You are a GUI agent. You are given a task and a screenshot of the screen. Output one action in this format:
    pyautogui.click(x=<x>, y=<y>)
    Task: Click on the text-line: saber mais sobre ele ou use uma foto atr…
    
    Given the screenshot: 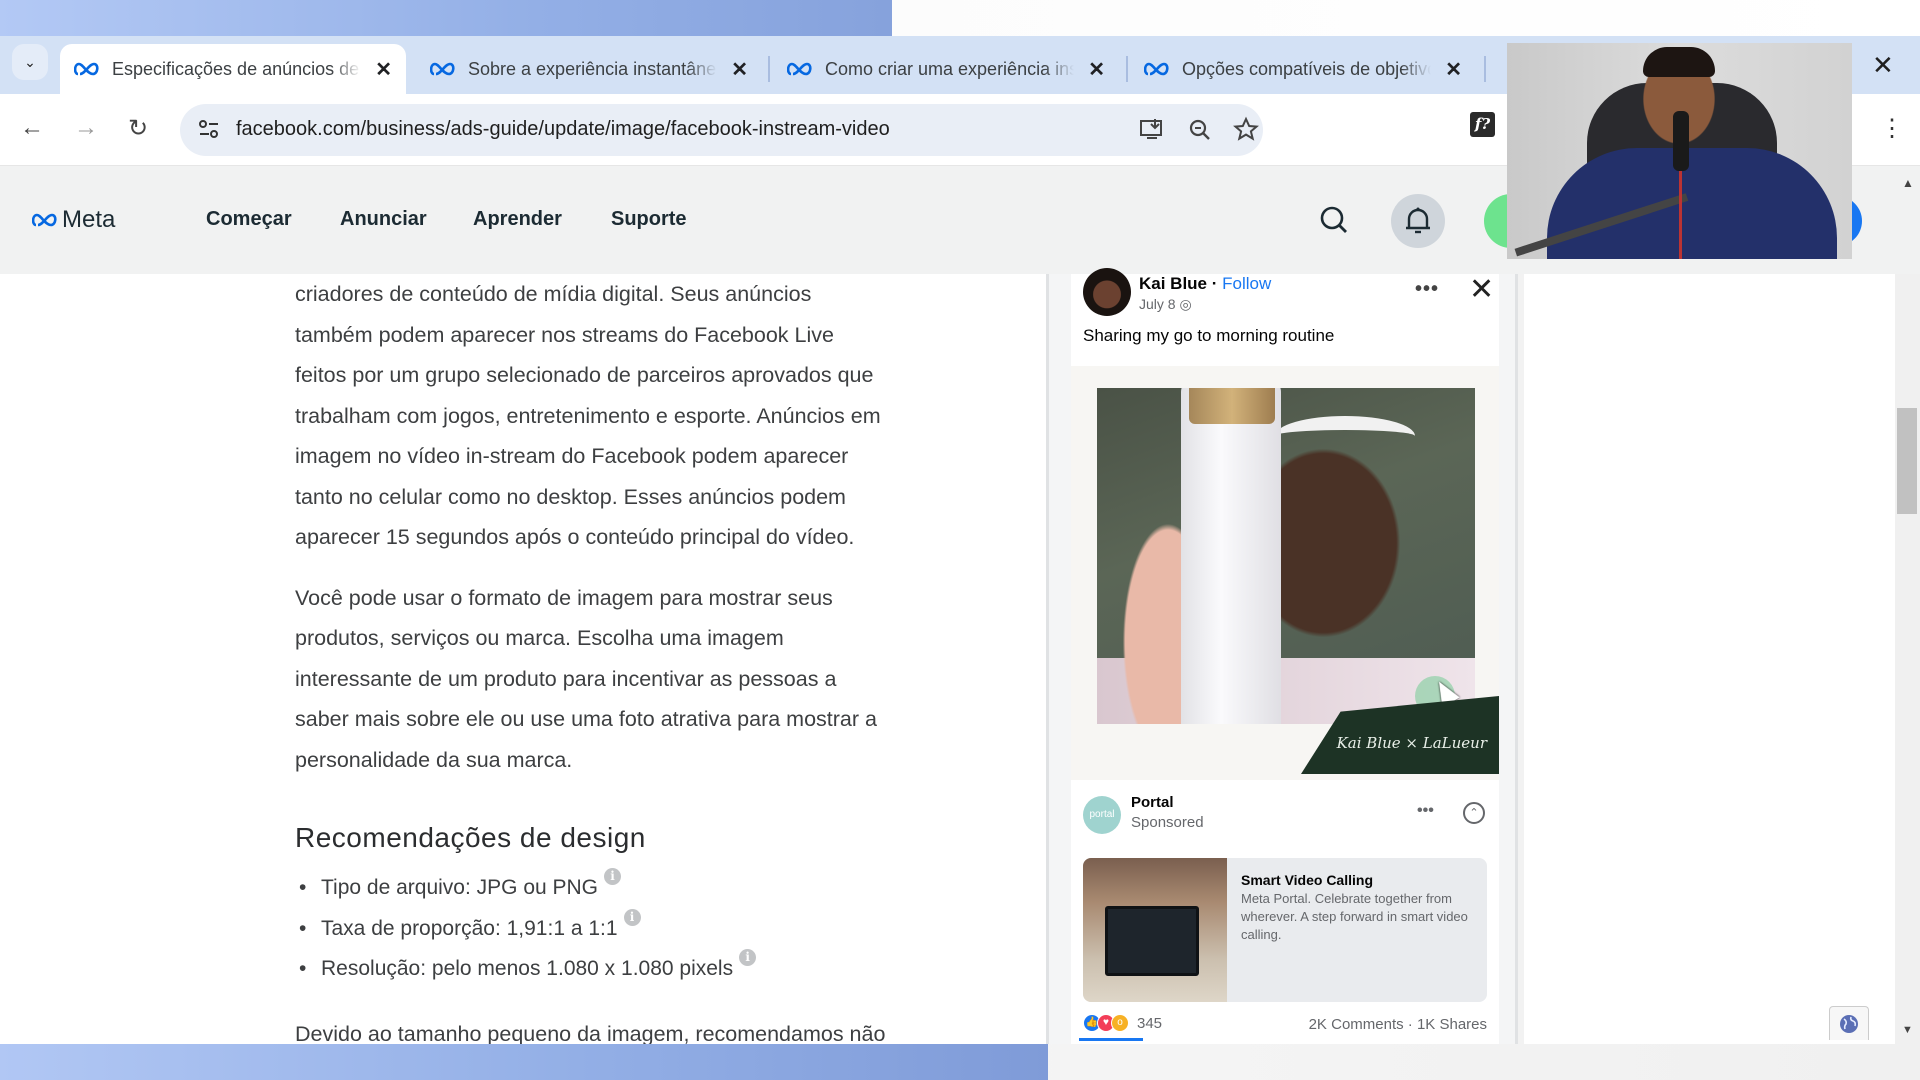 What is the action you would take?
    pyautogui.click(x=586, y=719)
    